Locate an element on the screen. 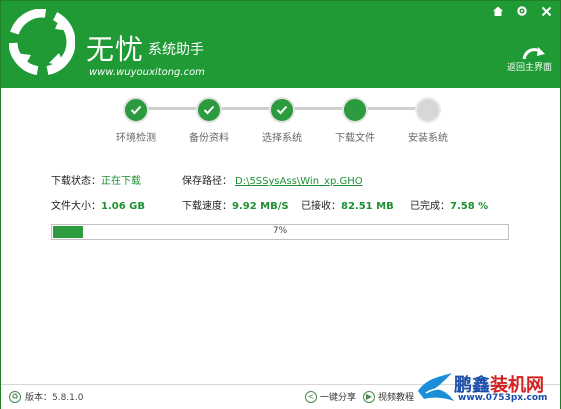 The image size is (561, 409). brand-subtitle: 系统助手 is located at coordinates (176, 50).